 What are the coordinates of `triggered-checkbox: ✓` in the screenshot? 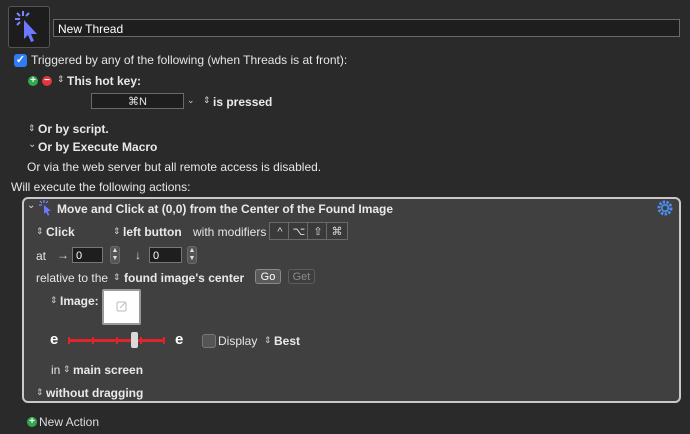 It's located at (20, 60).